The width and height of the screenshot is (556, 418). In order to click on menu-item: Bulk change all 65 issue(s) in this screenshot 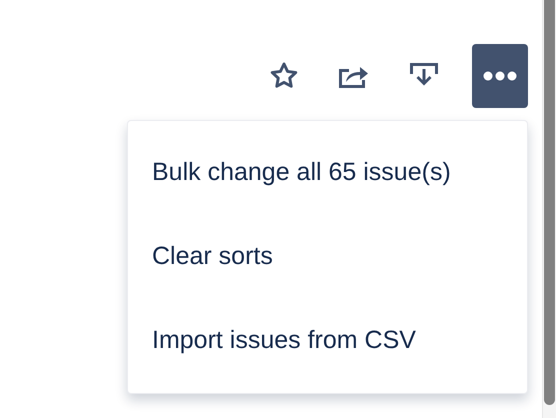, I will do `click(327, 173)`.